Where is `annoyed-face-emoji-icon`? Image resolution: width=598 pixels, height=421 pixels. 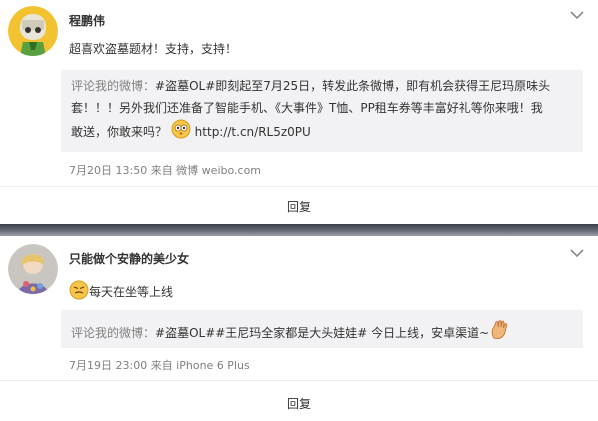
annoyed-face-emoji-icon is located at coordinates (79, 291).